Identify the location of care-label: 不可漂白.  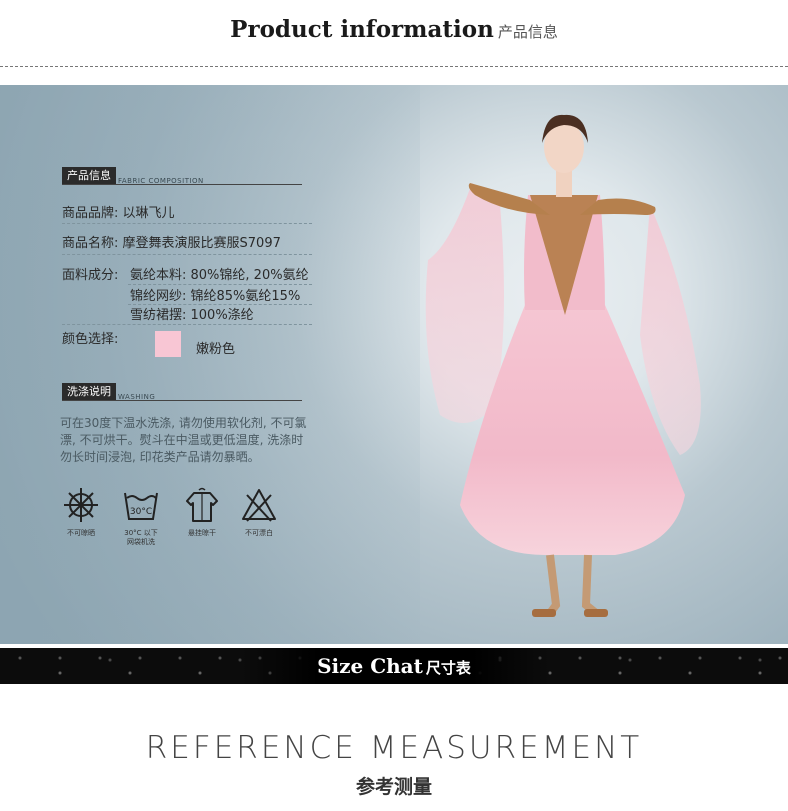
(259, 533).